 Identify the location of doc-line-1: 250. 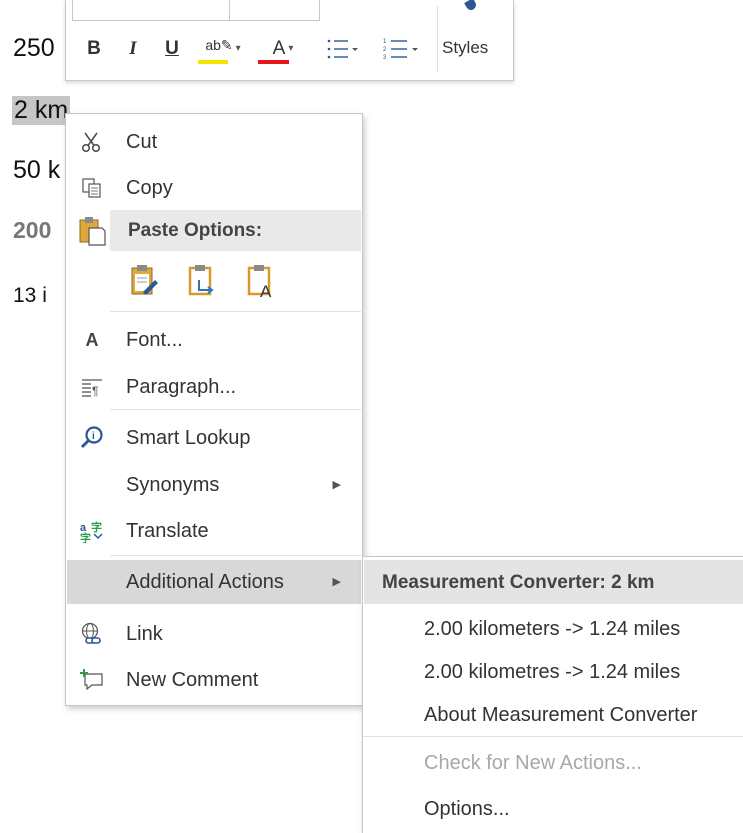
(34, 48).